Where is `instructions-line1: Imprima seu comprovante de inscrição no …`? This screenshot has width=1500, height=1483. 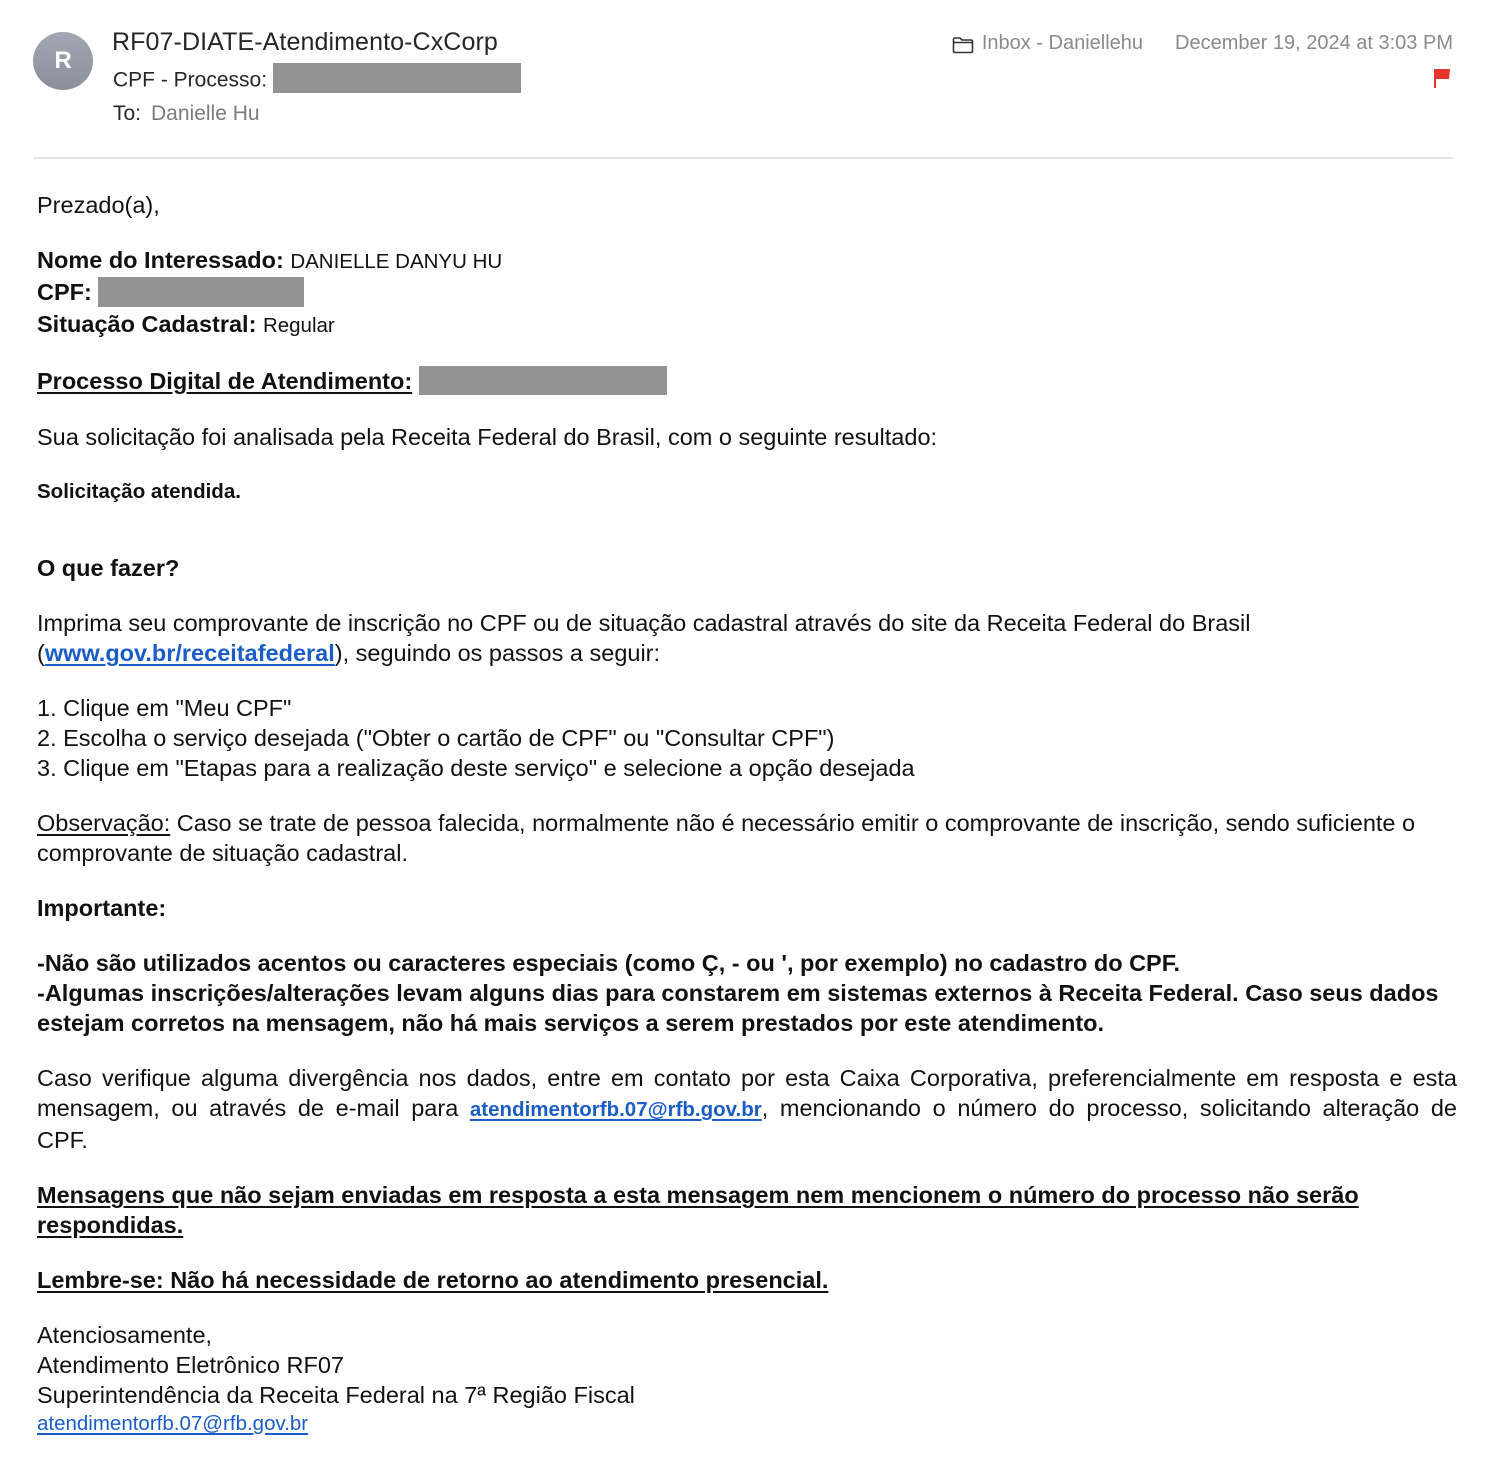 instructions-line1: Imprima seu comprovante de inscrição no … is located at coordinates (644, 623).